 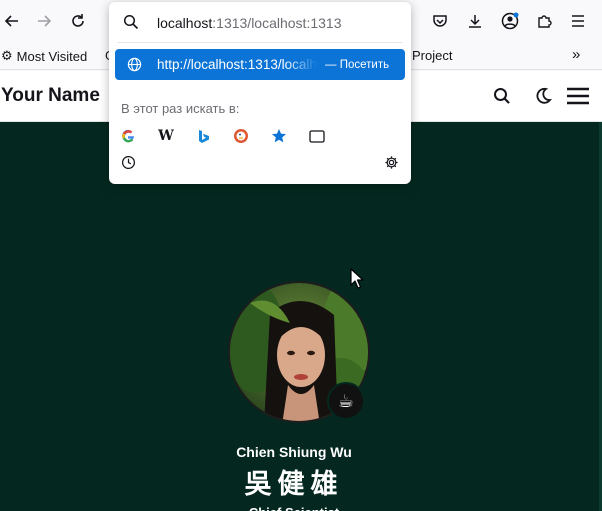 What do you see at coordinates (166, 136) in the screenshot?
I see `wikipedia-icon: W` at bounding box center [166, 136].